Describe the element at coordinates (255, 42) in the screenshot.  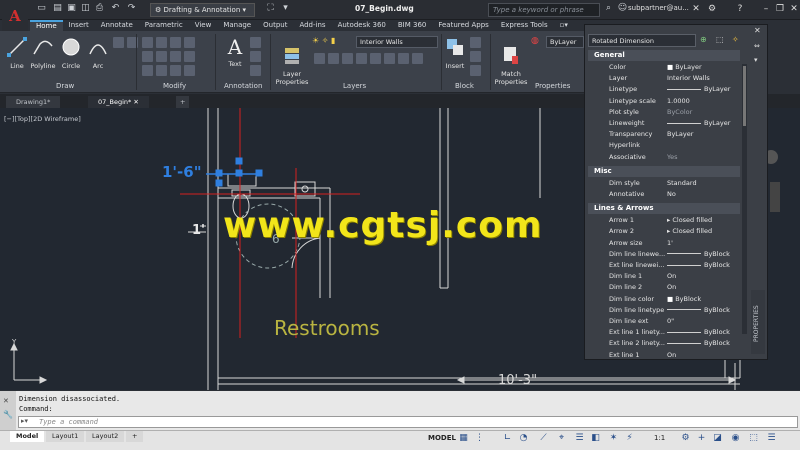
I see `dimension-icon` at that location.